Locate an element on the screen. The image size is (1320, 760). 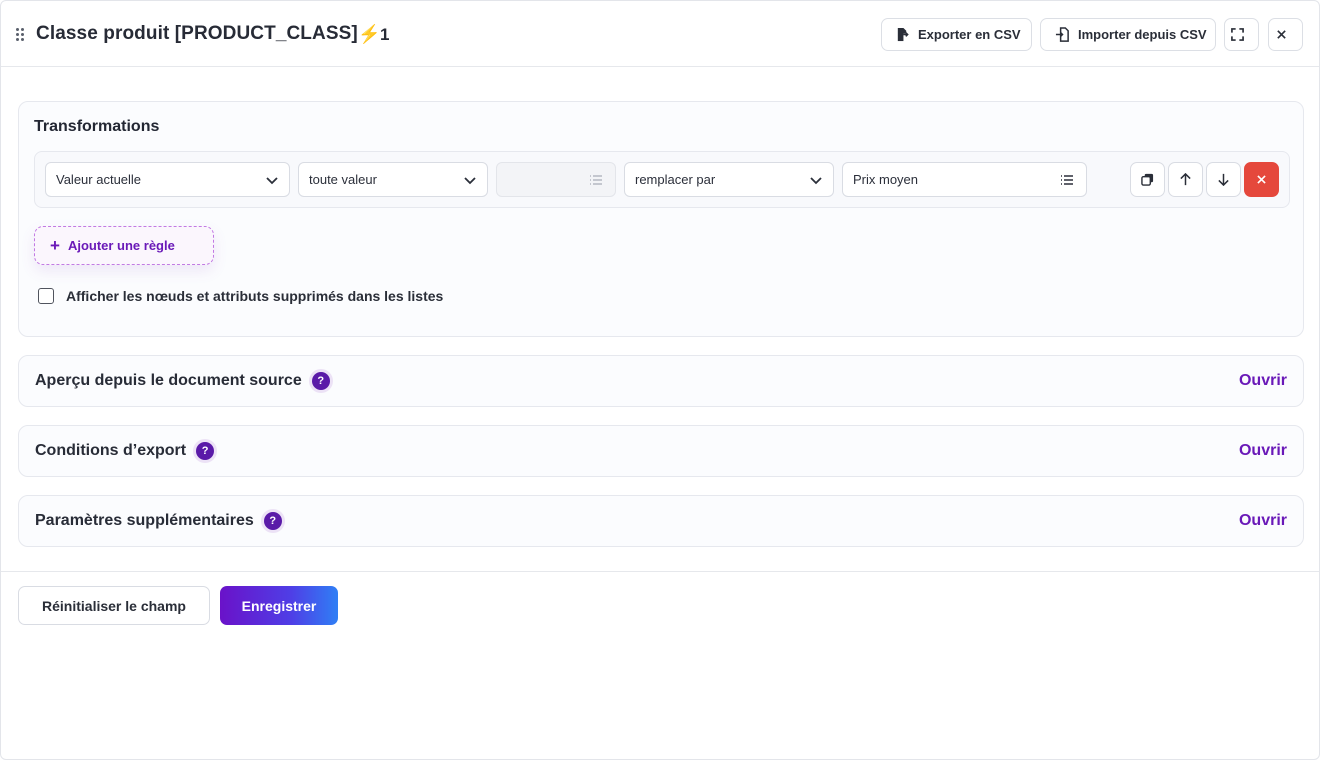
fullscreen-button is located at coordinates (1241, 34).